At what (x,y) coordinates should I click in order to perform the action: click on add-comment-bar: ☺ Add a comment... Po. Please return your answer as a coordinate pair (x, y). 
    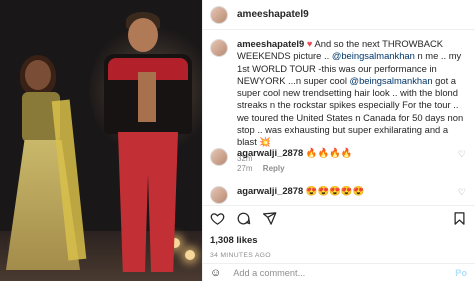
    Looking at the image, I should click on (339, 272).